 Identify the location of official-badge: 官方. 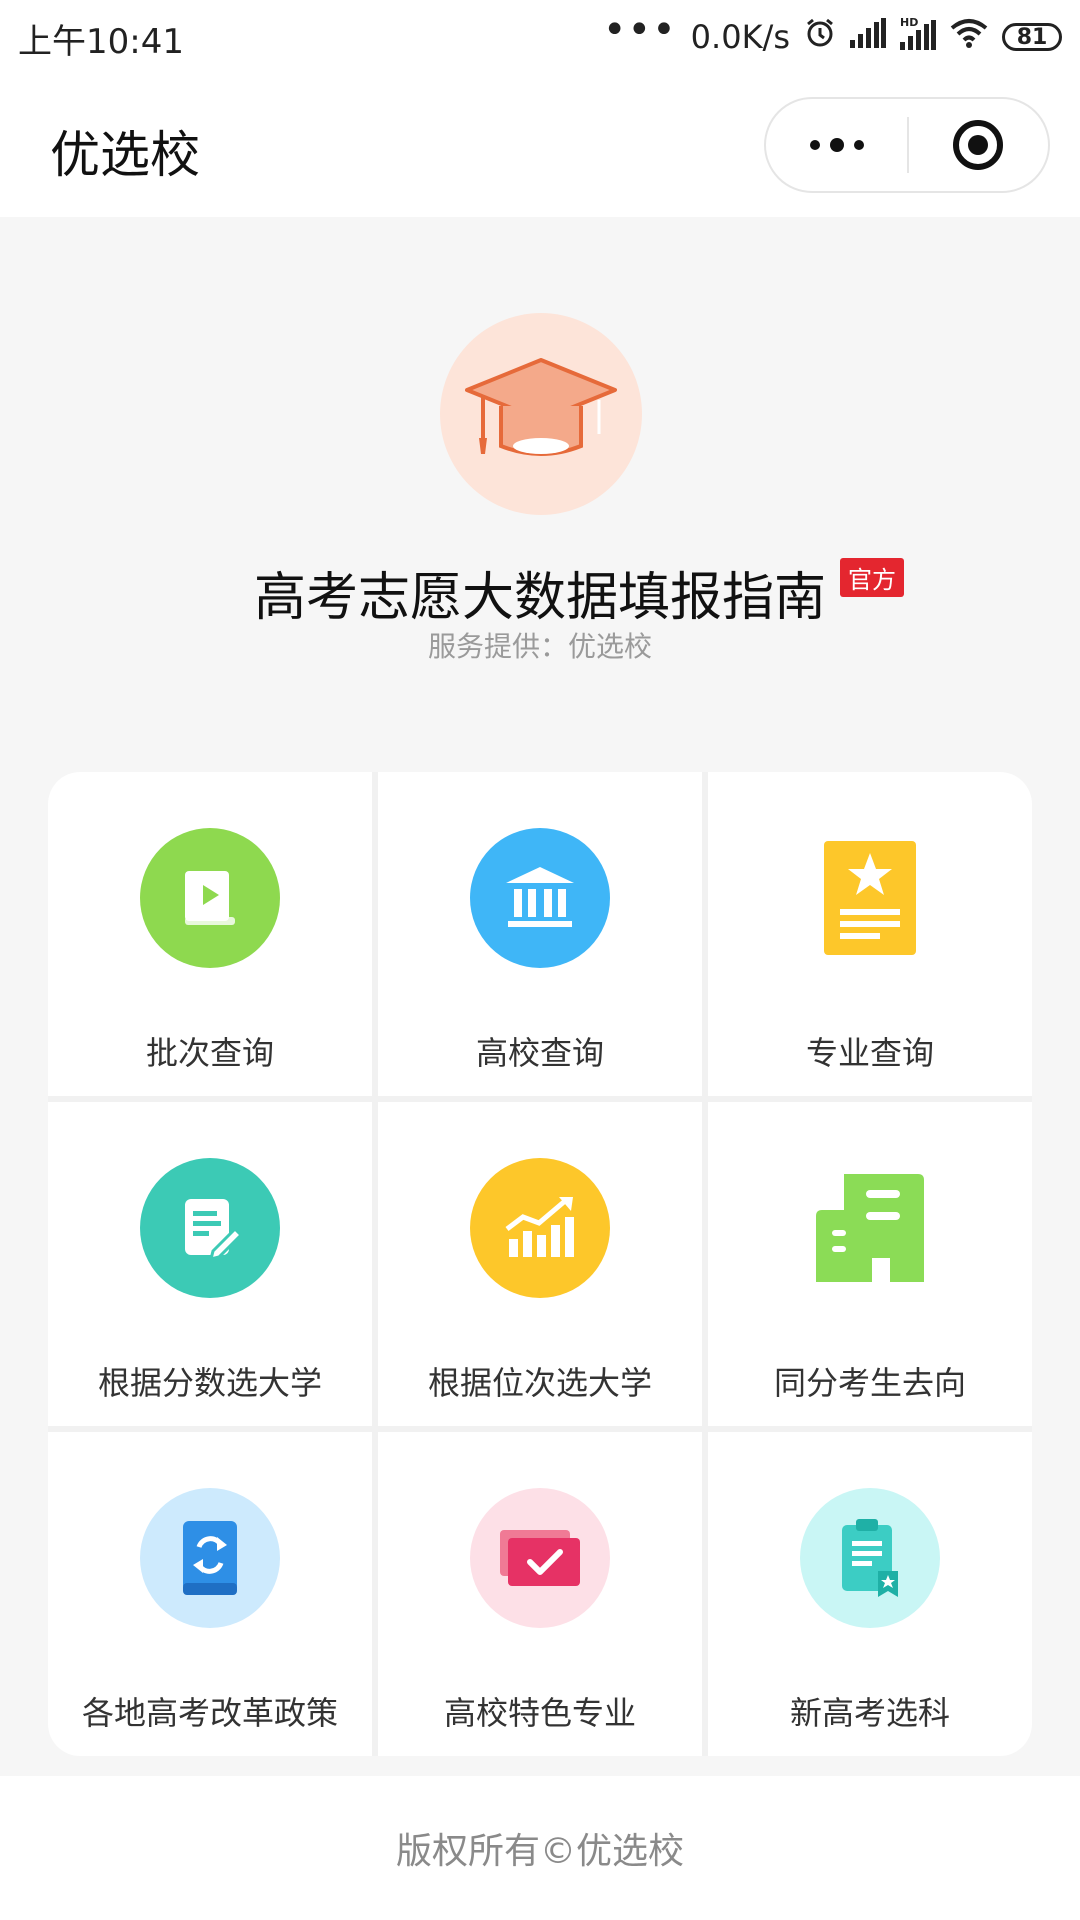
(872, 577).